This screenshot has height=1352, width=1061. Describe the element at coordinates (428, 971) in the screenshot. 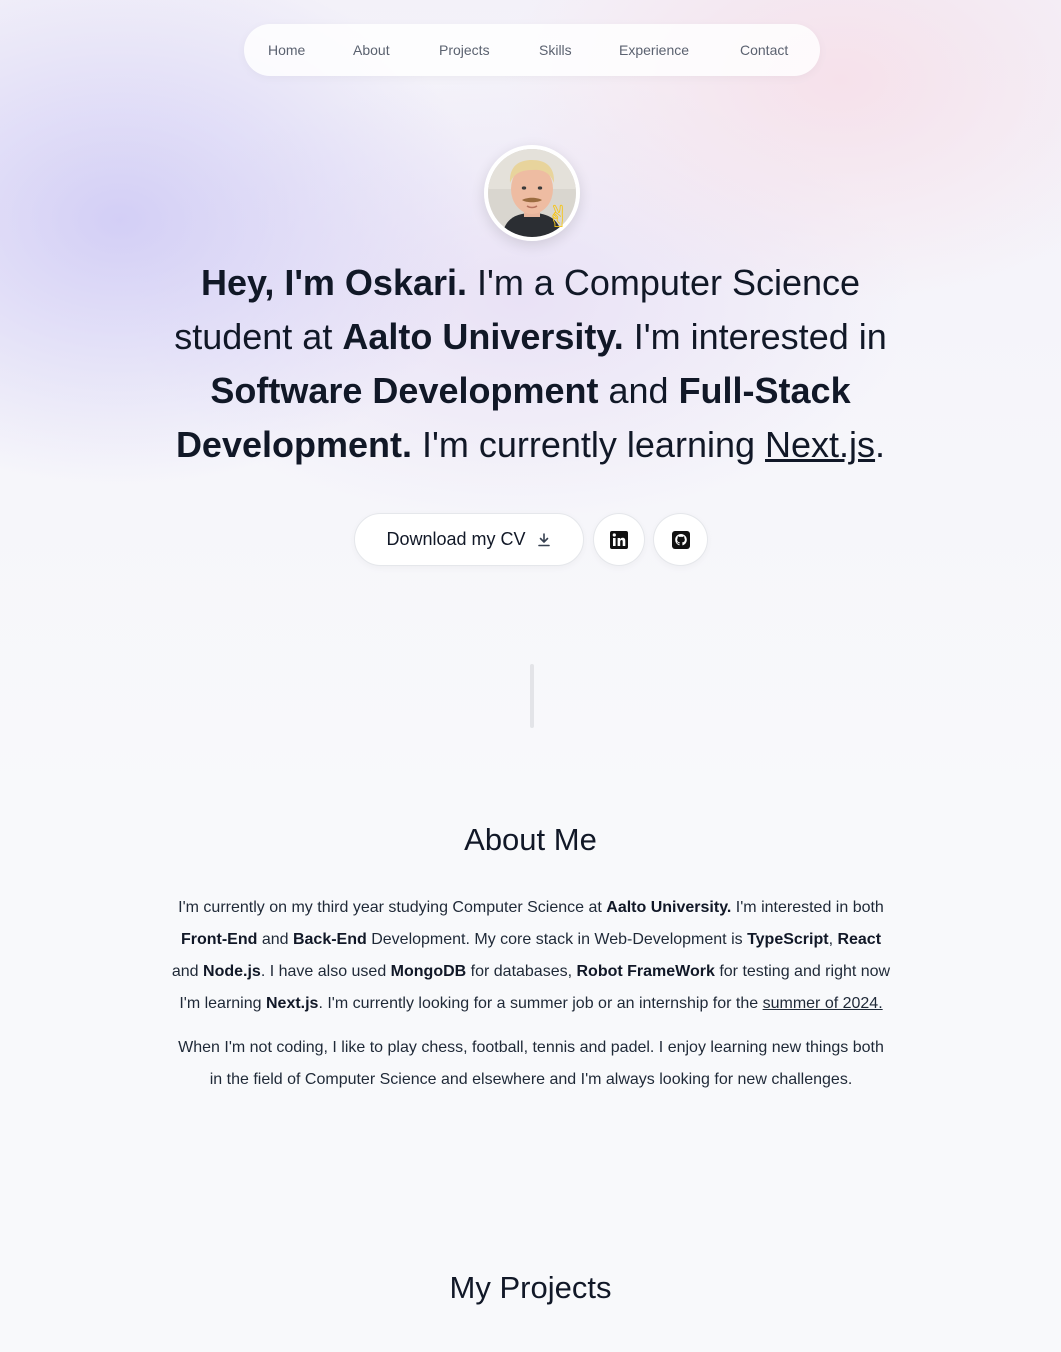

I see `about-highlight: MongoDB` at that location.